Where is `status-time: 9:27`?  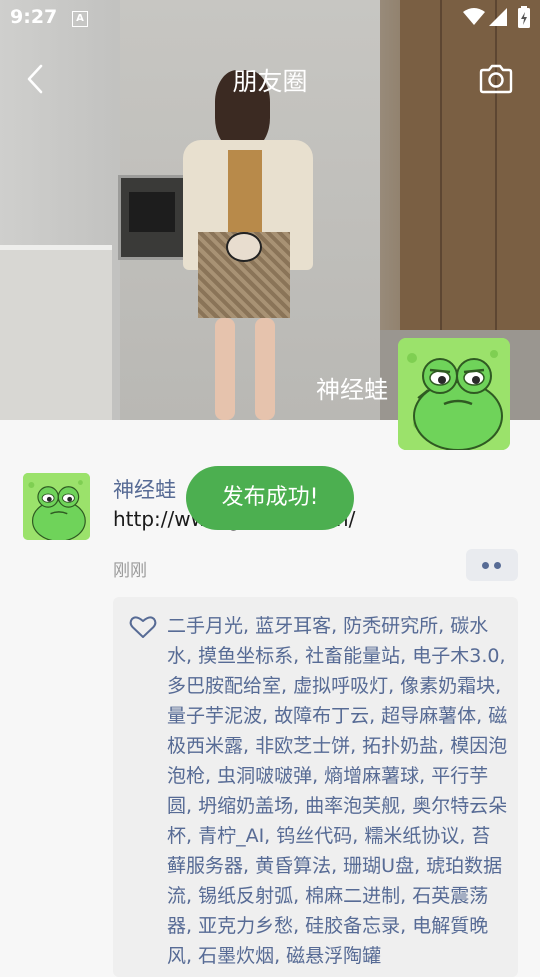 status-time: 9:27 is located at coordinates (34, 17).